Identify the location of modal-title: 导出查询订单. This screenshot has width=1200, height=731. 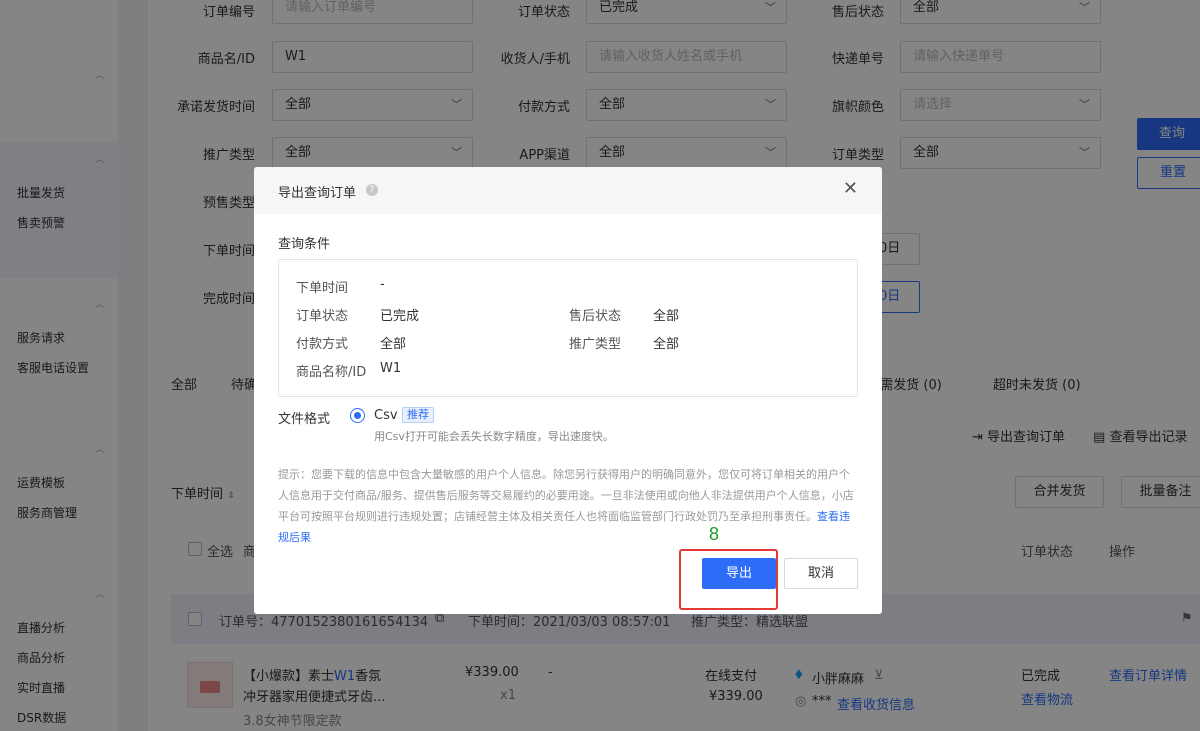
(317, 193).